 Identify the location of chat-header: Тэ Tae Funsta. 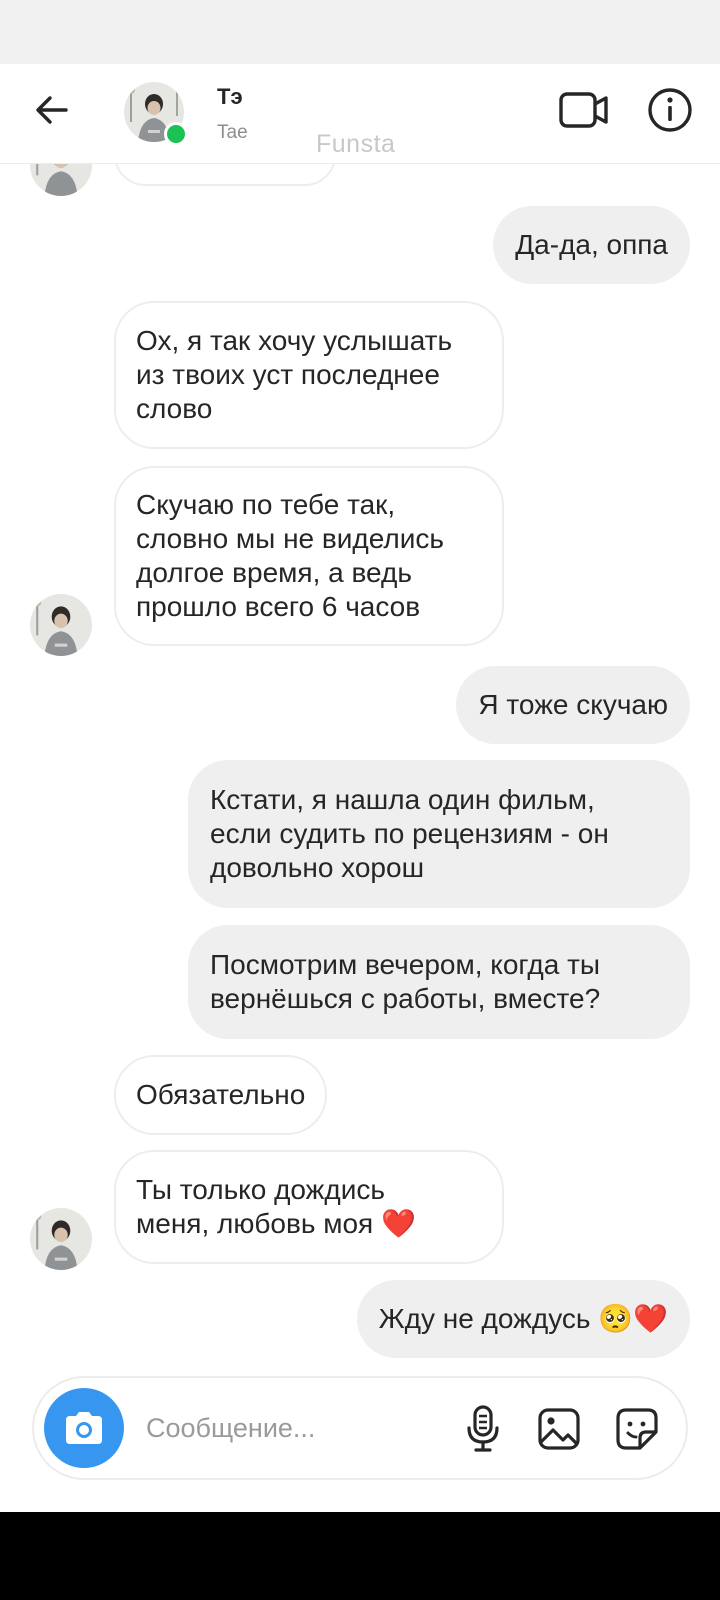
(360, 114).